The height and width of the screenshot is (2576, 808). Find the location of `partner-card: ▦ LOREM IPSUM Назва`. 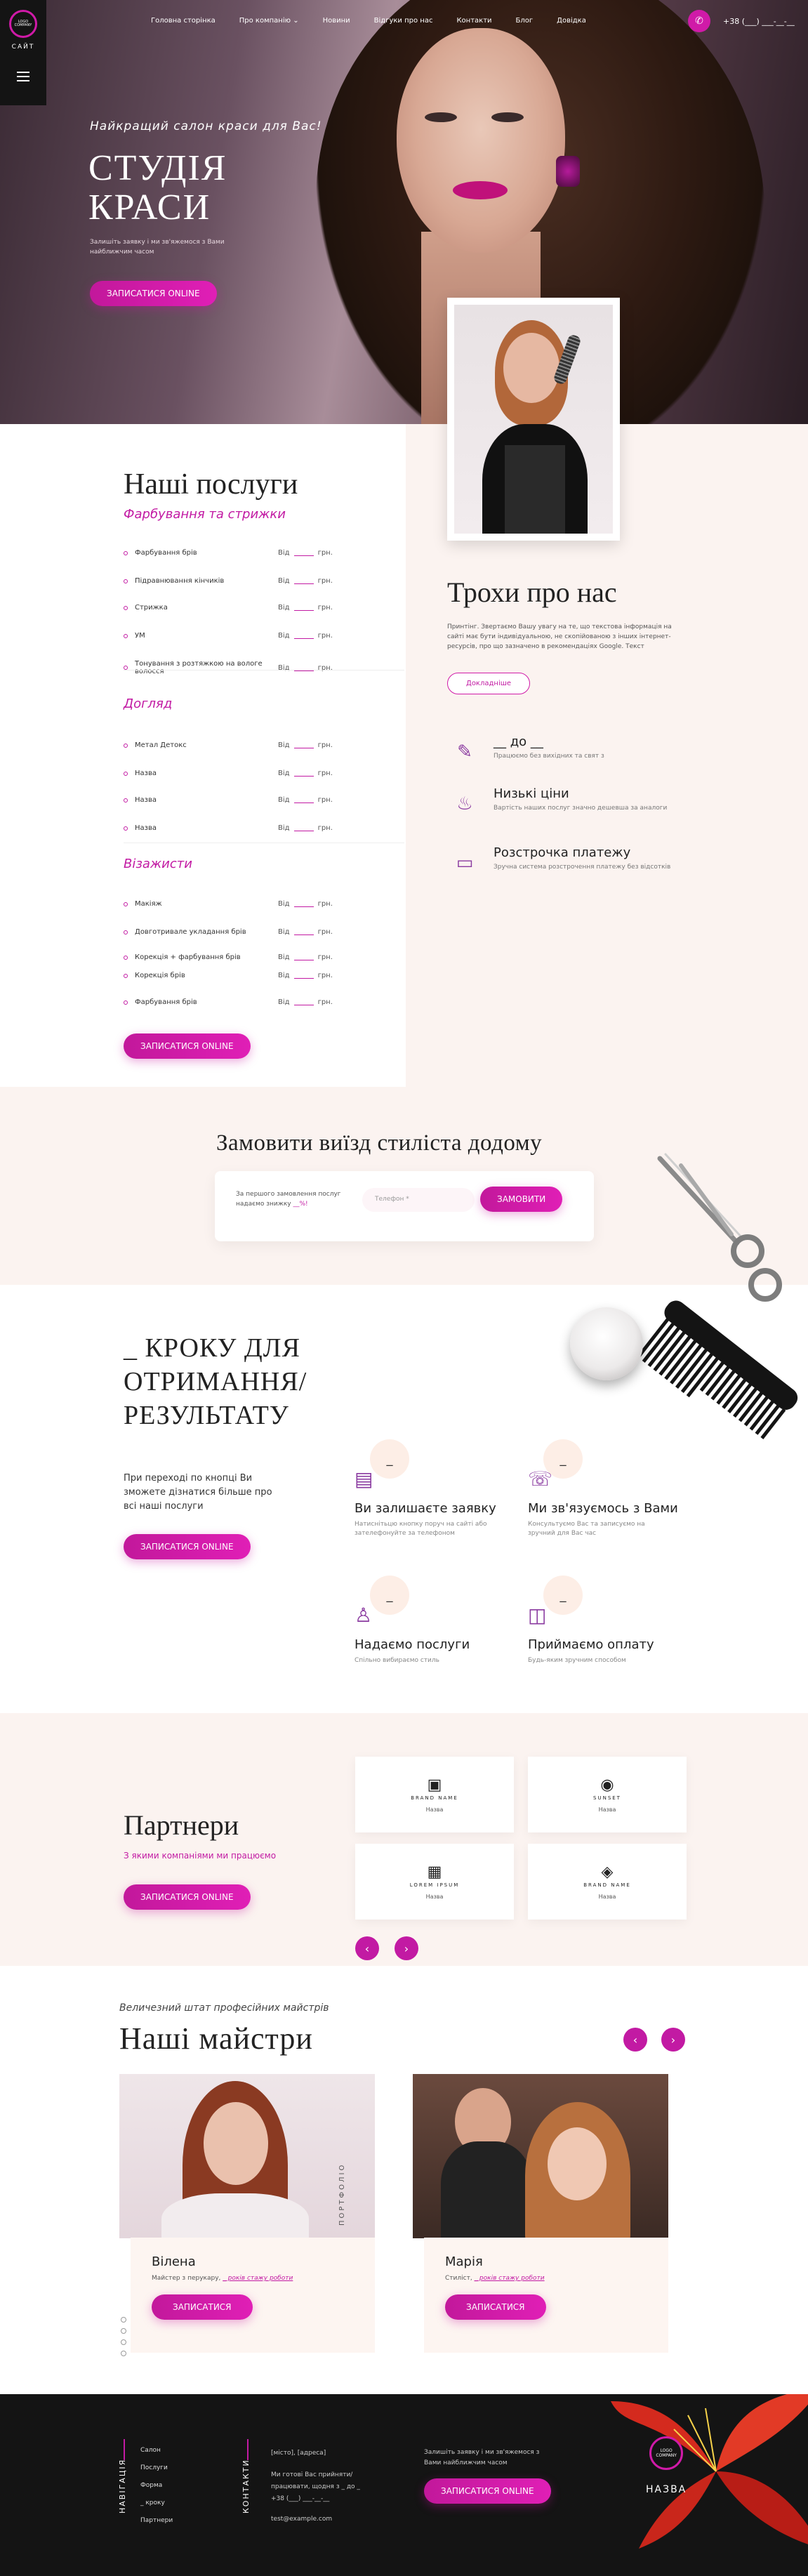

partner-card: ▦ LOREM IPSUM Назва is located at coordinates (434, 1882).